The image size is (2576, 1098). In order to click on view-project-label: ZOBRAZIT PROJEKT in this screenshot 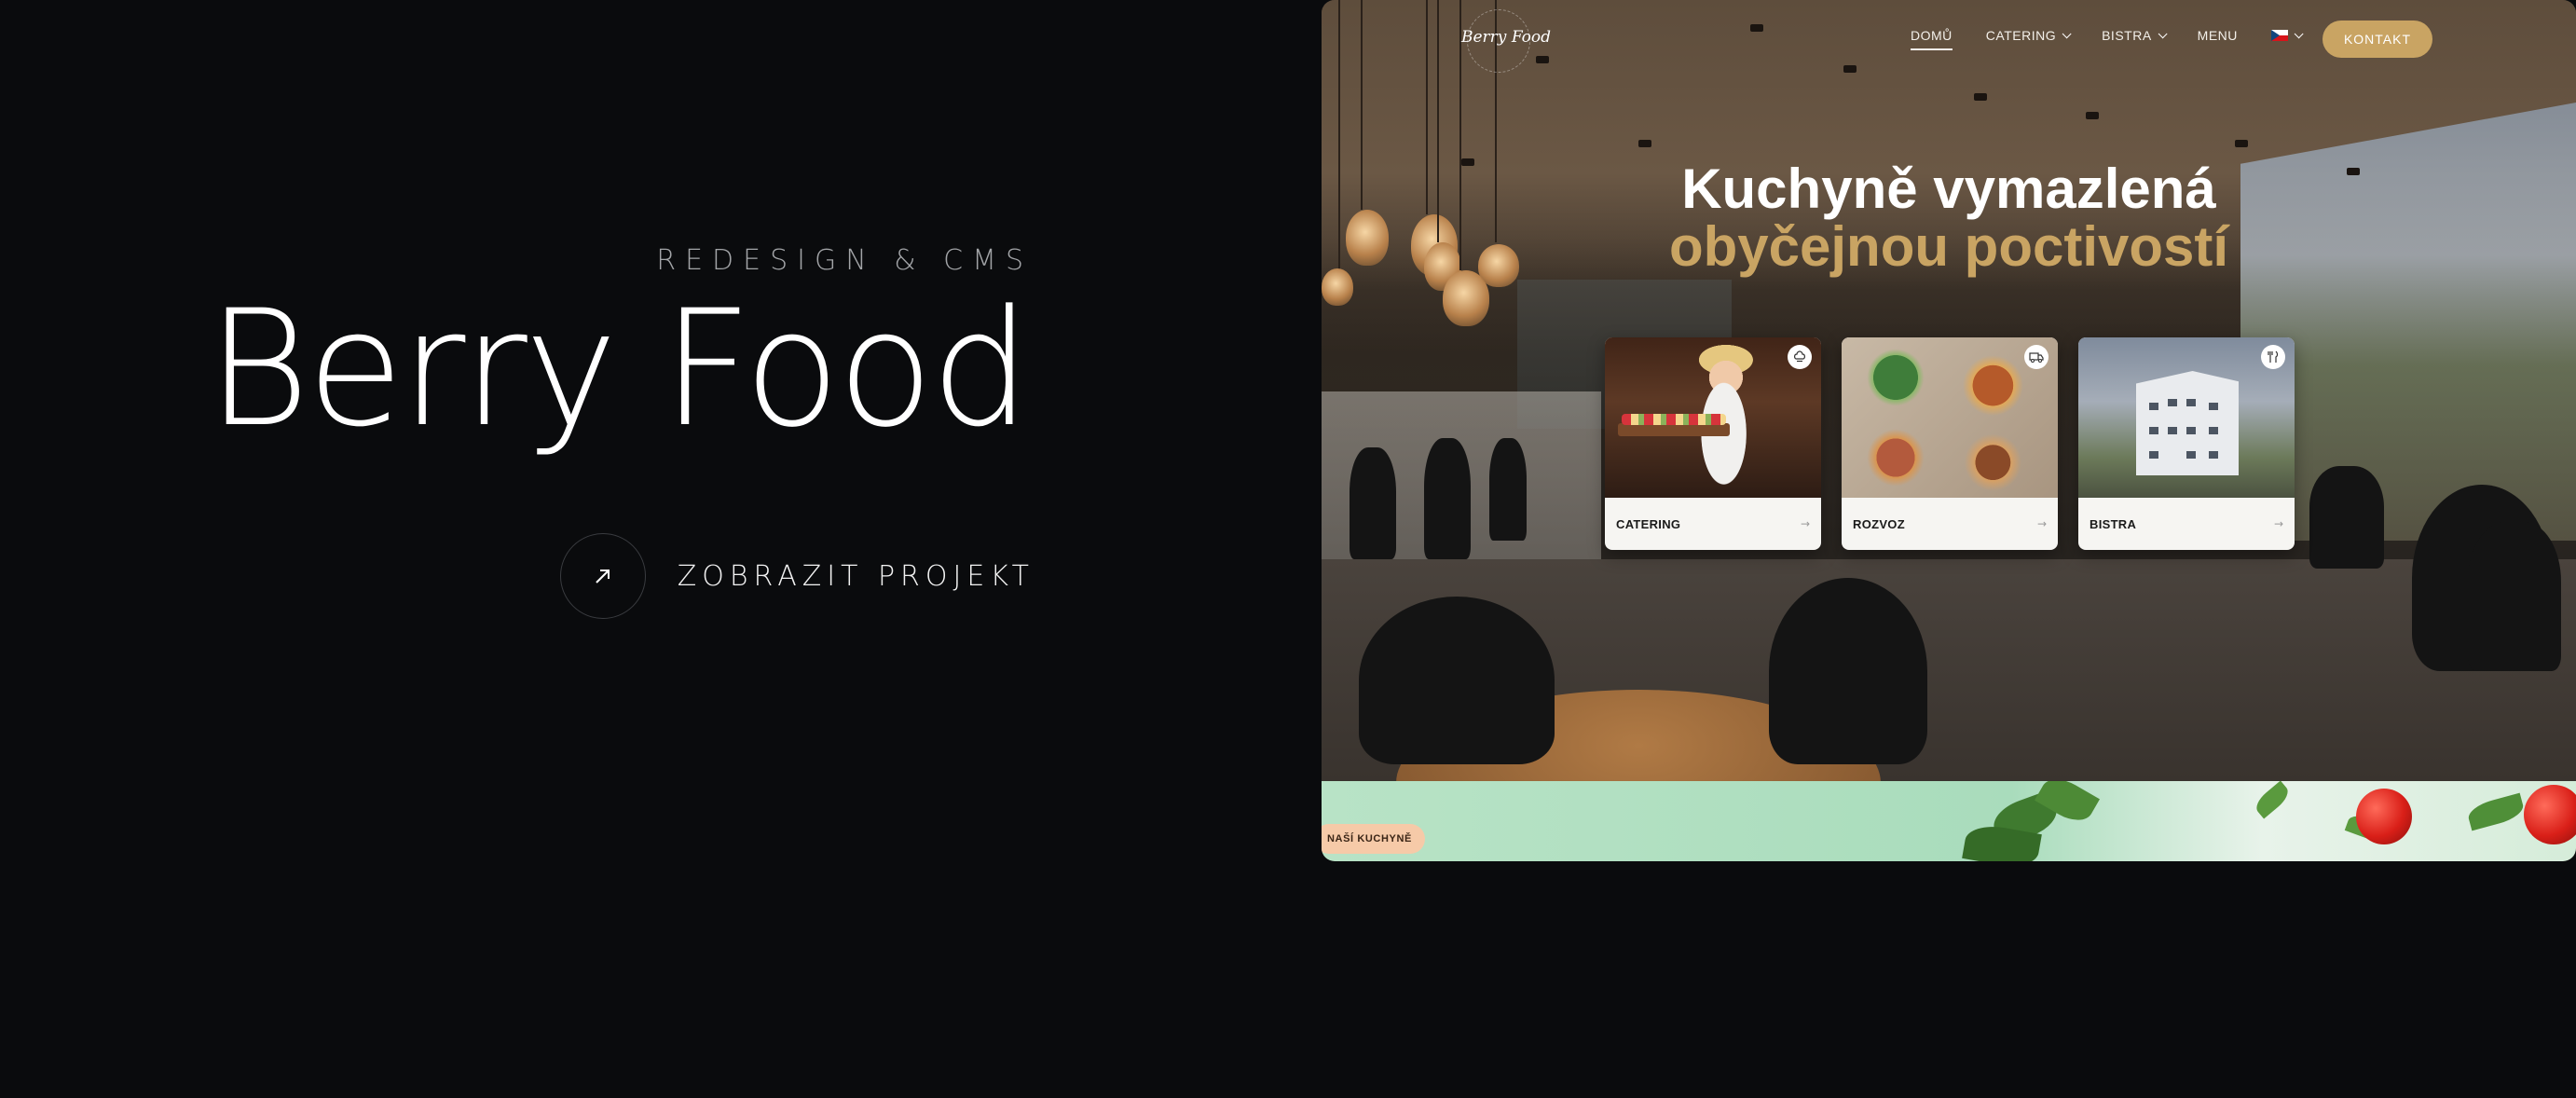, I will do `click(856, 576)`.